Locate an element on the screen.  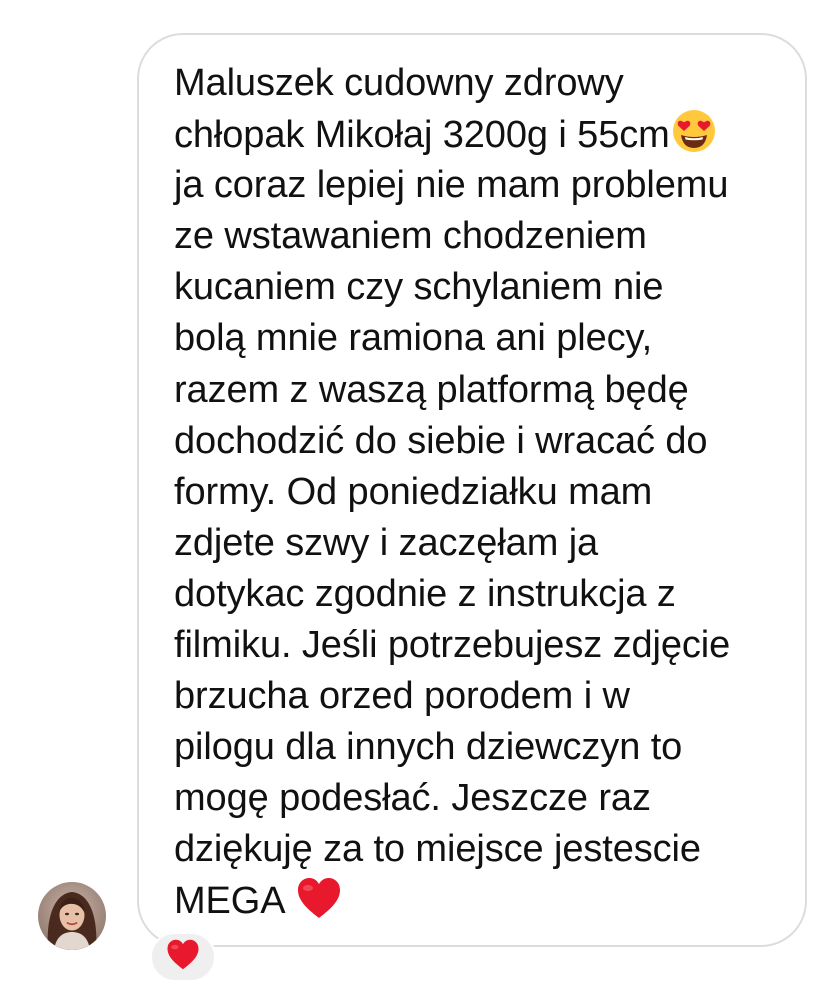
red-heart-icon is located at coordinates (183, 957).